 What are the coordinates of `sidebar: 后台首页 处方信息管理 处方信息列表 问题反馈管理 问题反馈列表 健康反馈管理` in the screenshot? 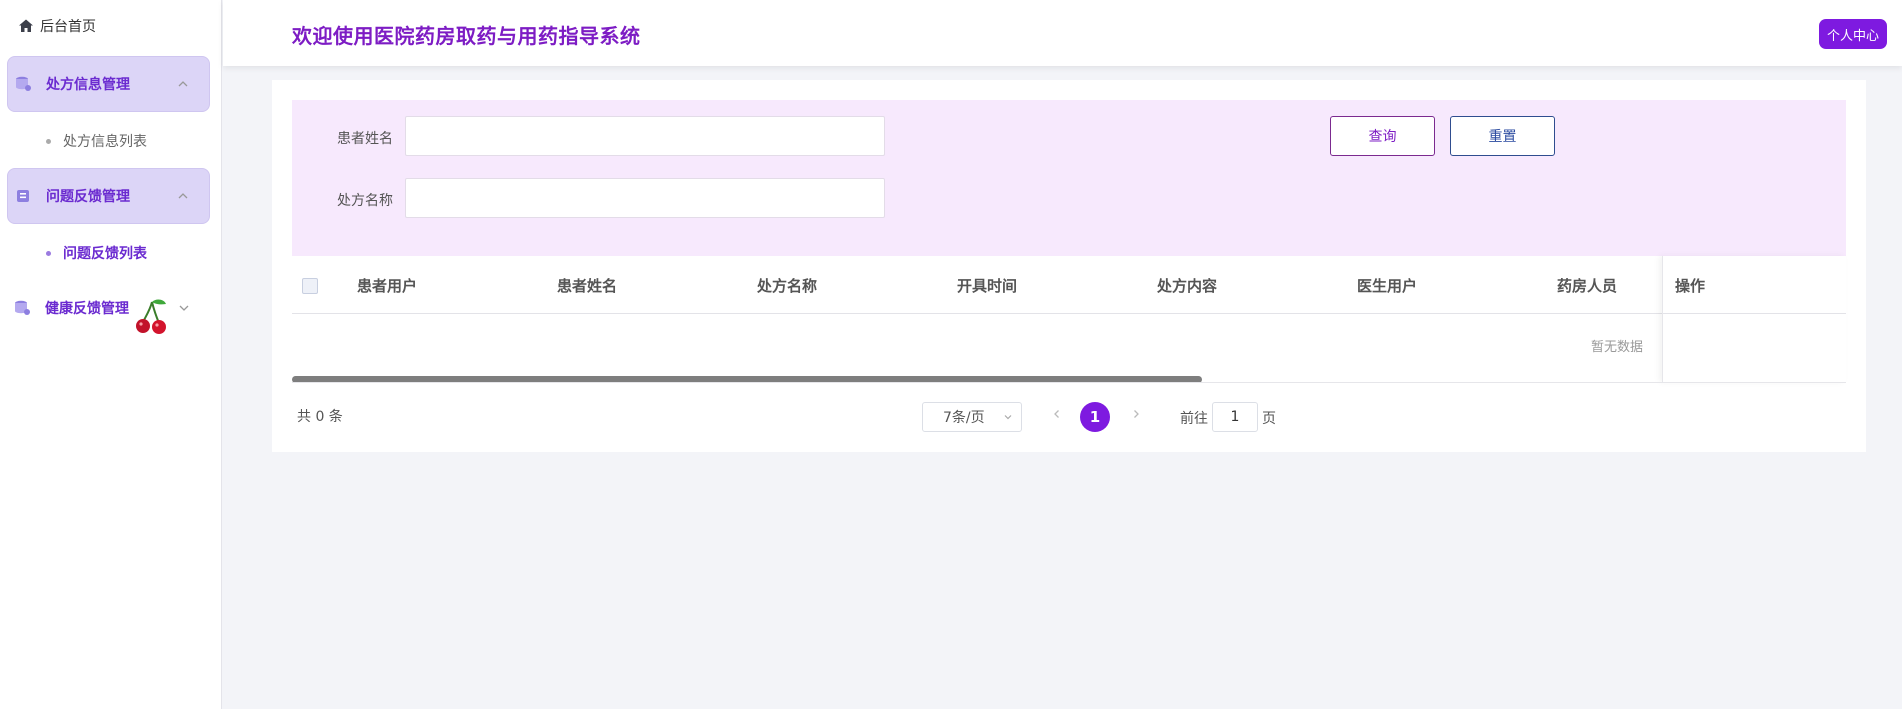 It's located at (111, 354).